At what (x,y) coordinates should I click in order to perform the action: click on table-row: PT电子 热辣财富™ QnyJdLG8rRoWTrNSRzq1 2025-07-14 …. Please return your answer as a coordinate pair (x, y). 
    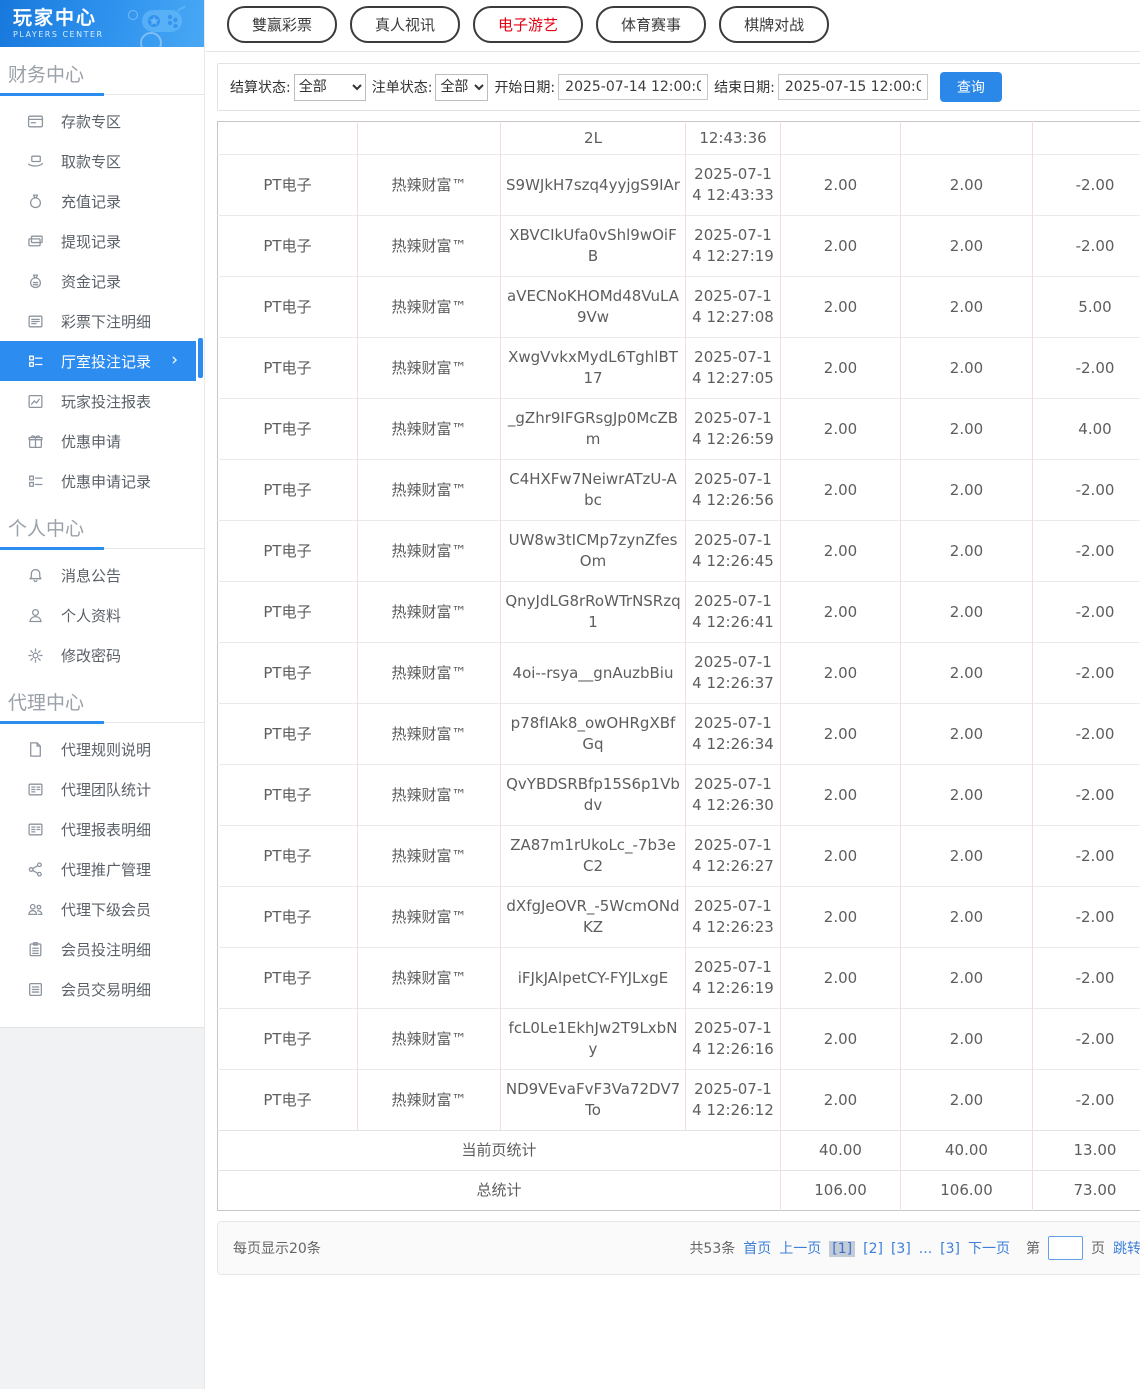
    Looking at the image, I should click on (678, 612).